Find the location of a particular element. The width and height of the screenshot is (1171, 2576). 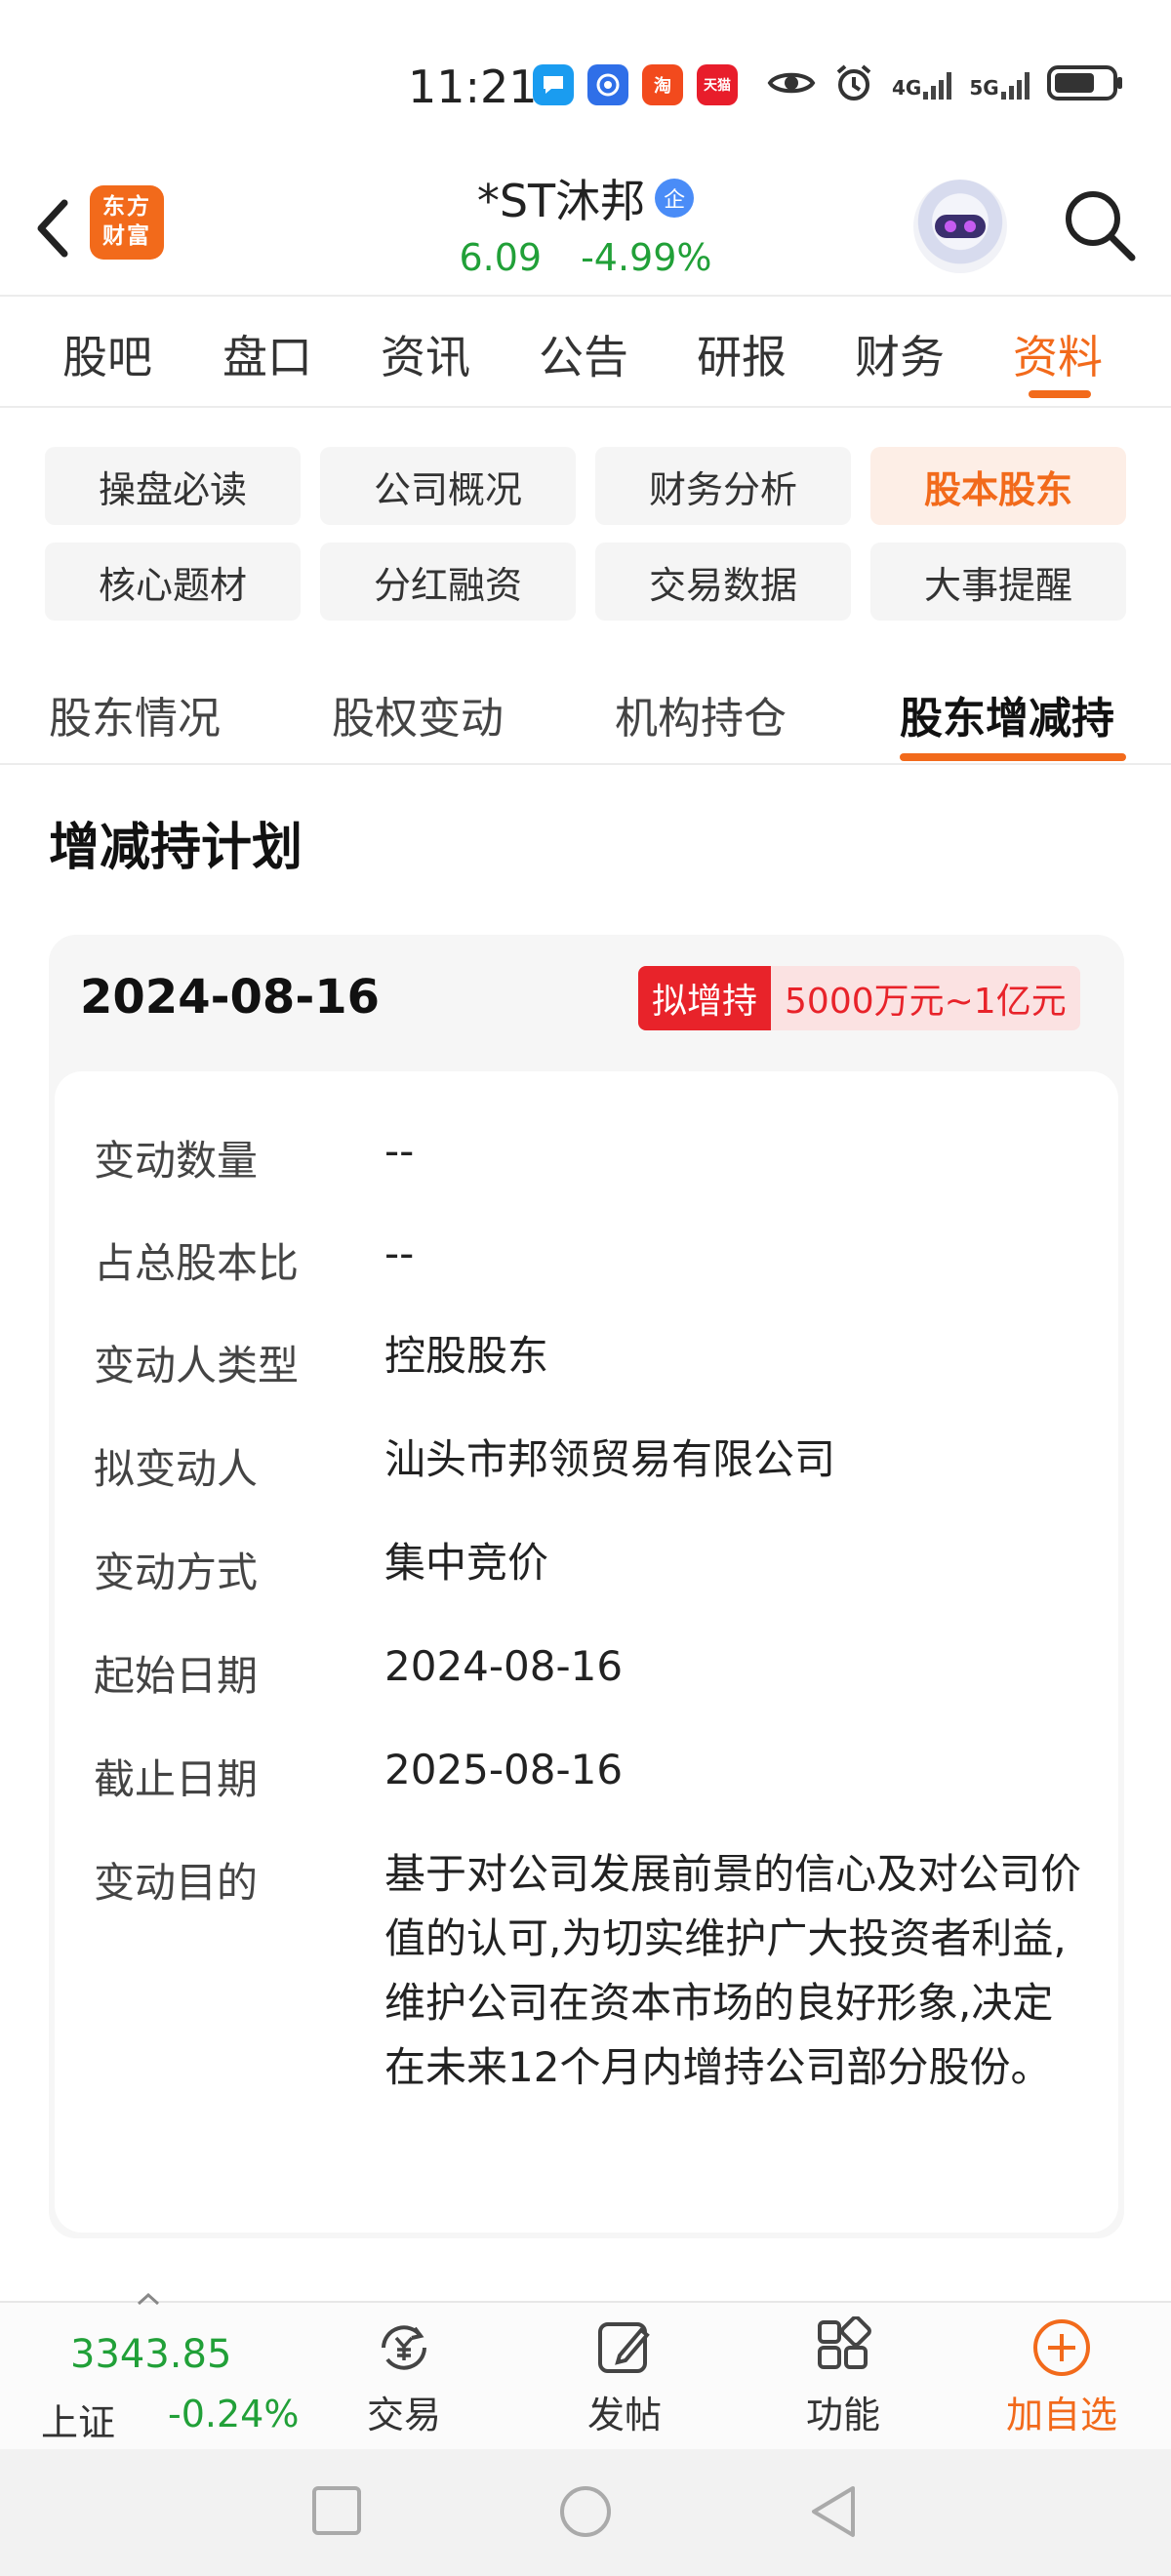

browser-app-icon is located at coordinates (607, 84).